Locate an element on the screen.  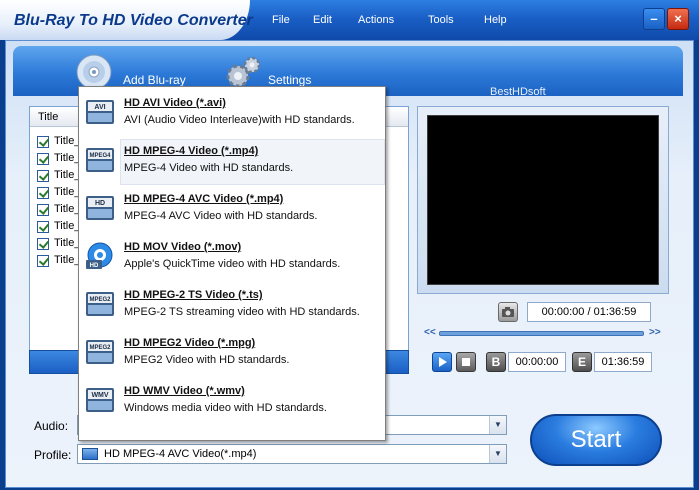
seek-forward-icon: >> is located at coordinates (655, 332).